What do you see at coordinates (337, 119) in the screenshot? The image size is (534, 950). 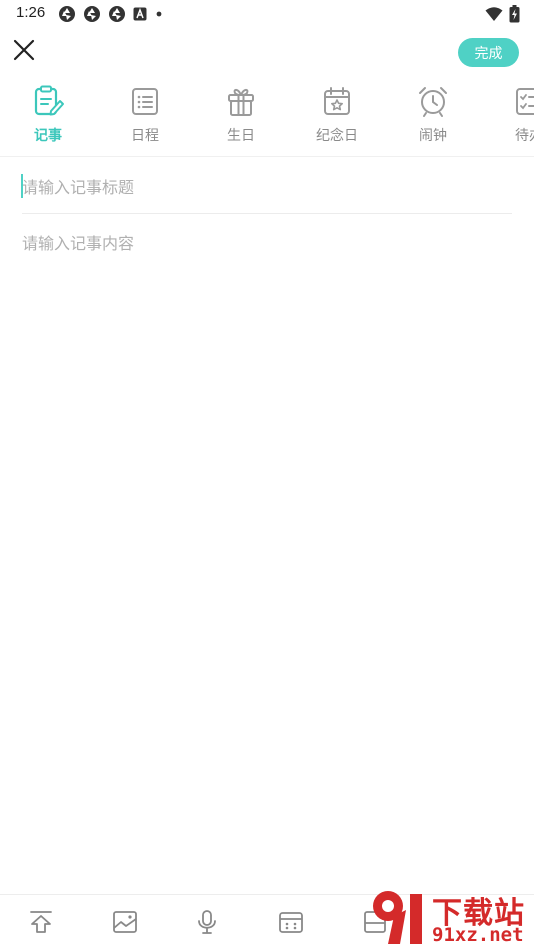 I see `tab-anniversary: 纪念日` at bounding box center [337, 119].